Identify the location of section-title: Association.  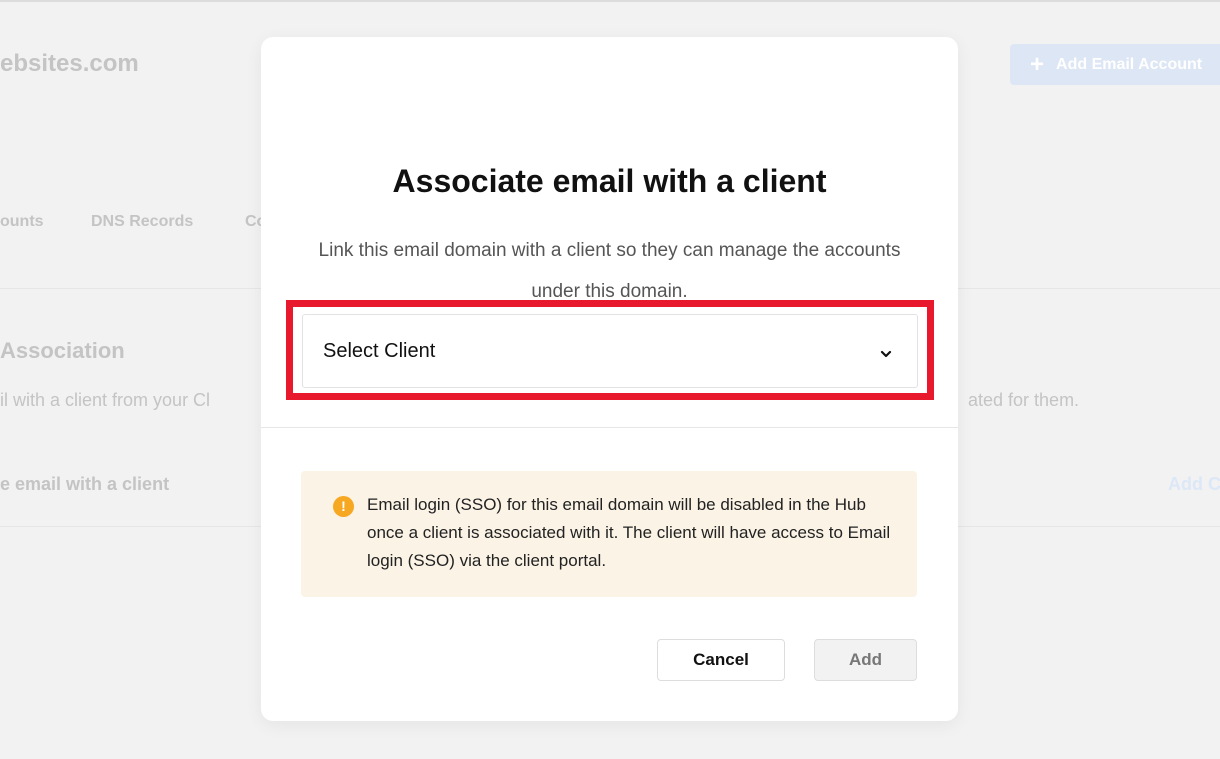
(62, 350).